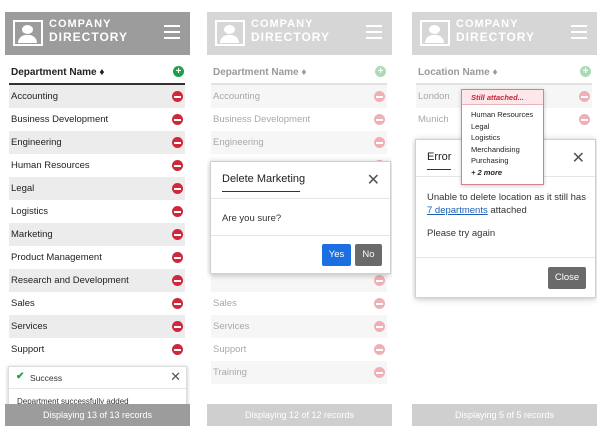 This screenshot has height=437, width=600. Describe the element at coordinates (97, 211) in the screenshot. I see `table-row: Logistics` at that location.